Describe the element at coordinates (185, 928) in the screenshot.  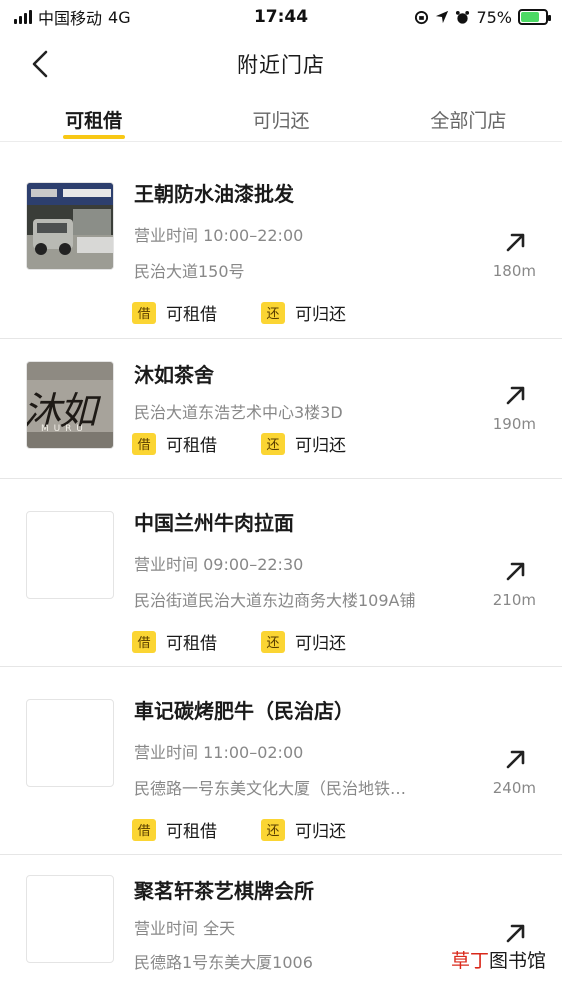
I see `store-hours: 营业时间 全天` at that location.